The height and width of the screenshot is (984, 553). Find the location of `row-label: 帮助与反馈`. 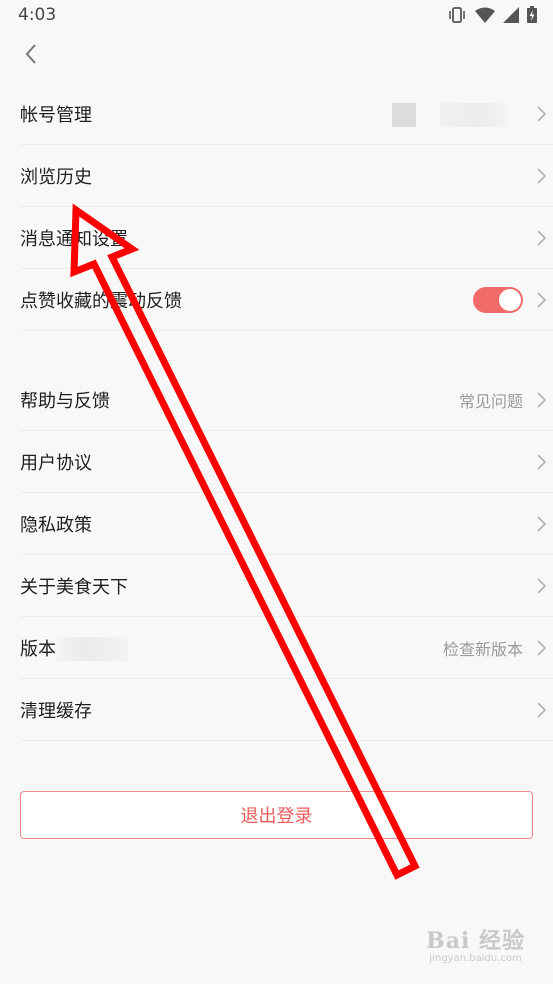

row-label: 帮助与反馈 is located at coordinates (65, 401).